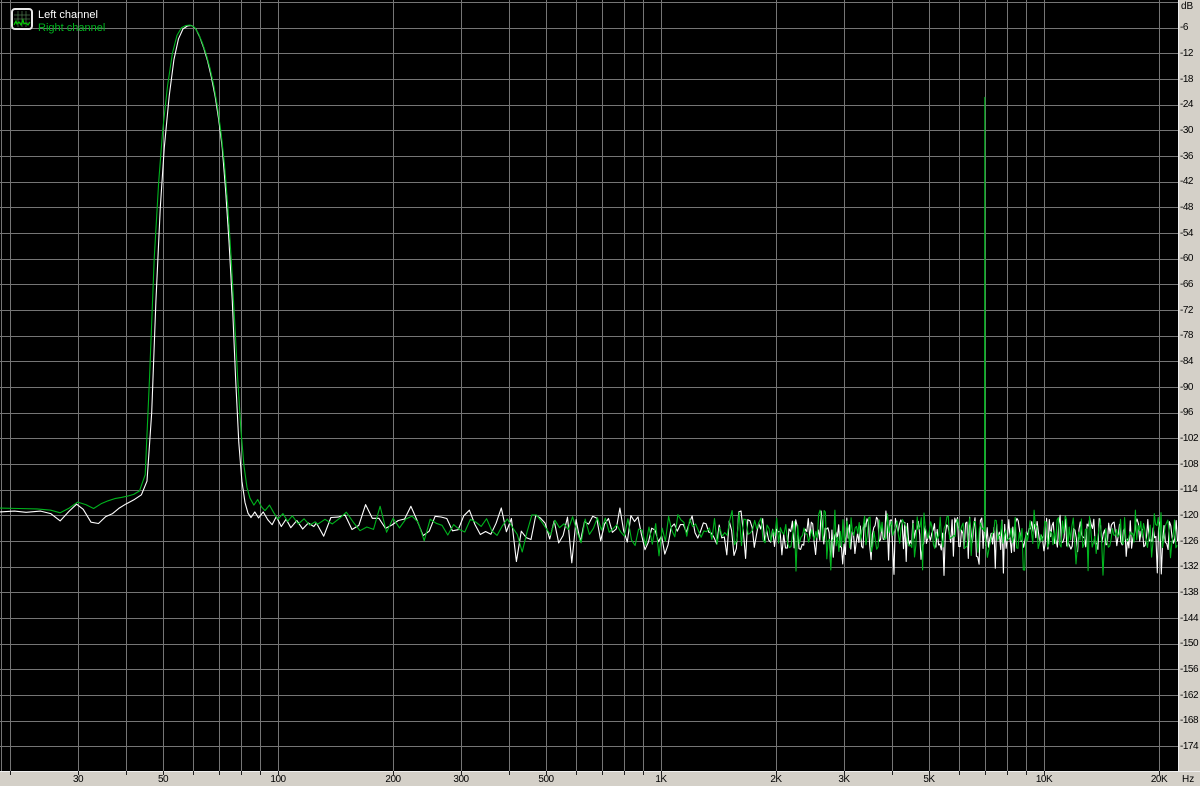  What do you see at coordinates (929, 779) in the screenshot?
I see `x-axis-label: 5K` at bounding box center [929, 779].